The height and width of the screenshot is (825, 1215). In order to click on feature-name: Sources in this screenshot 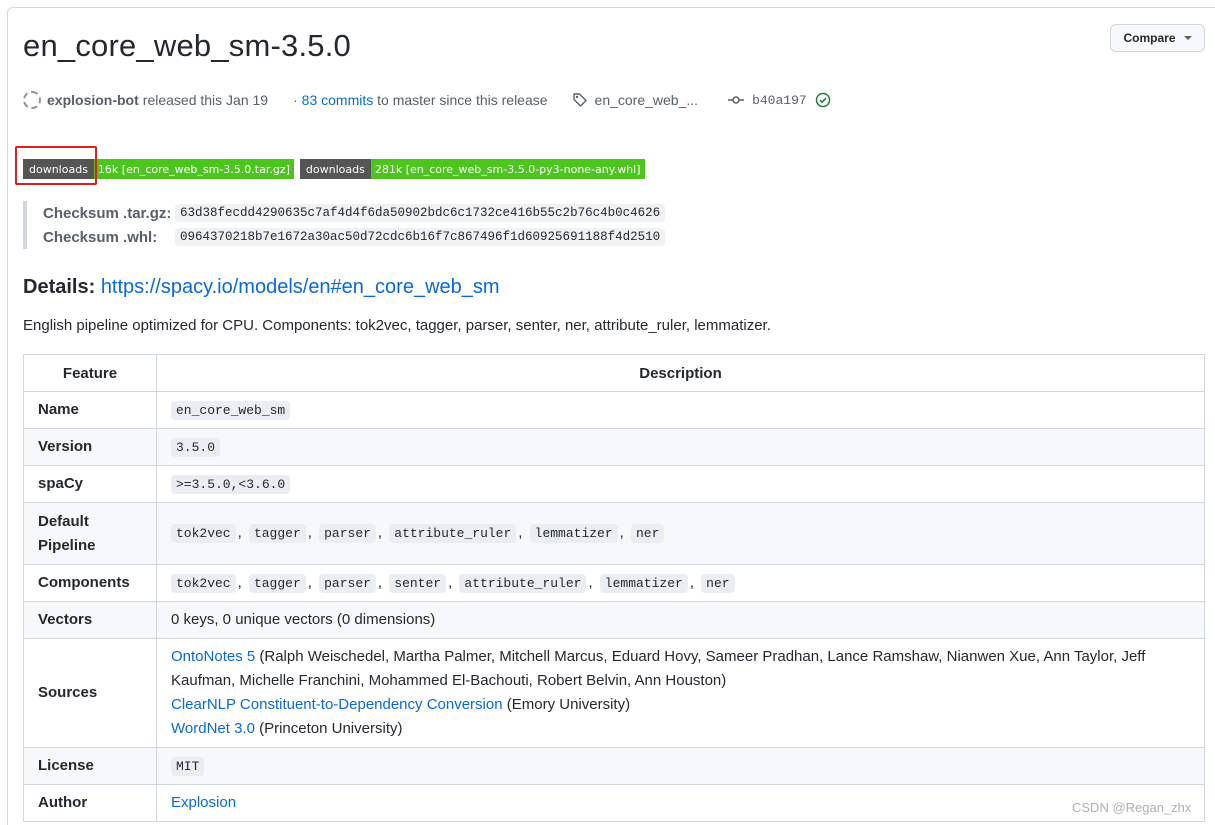, I will do `click(90, 693)`.